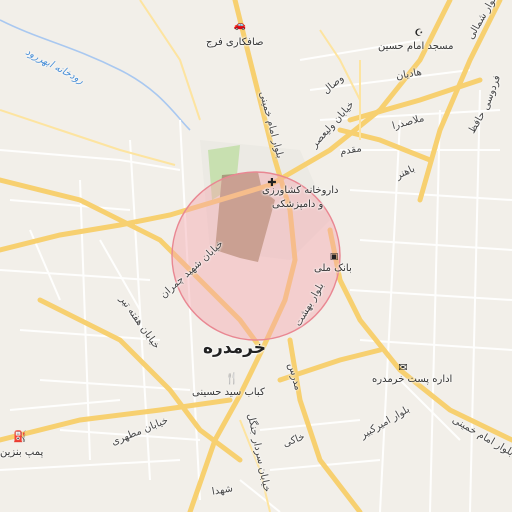  Describe the element at coordinates (20, 436) in the screenshot. I see `fuel-icon: ⛽` at that location.